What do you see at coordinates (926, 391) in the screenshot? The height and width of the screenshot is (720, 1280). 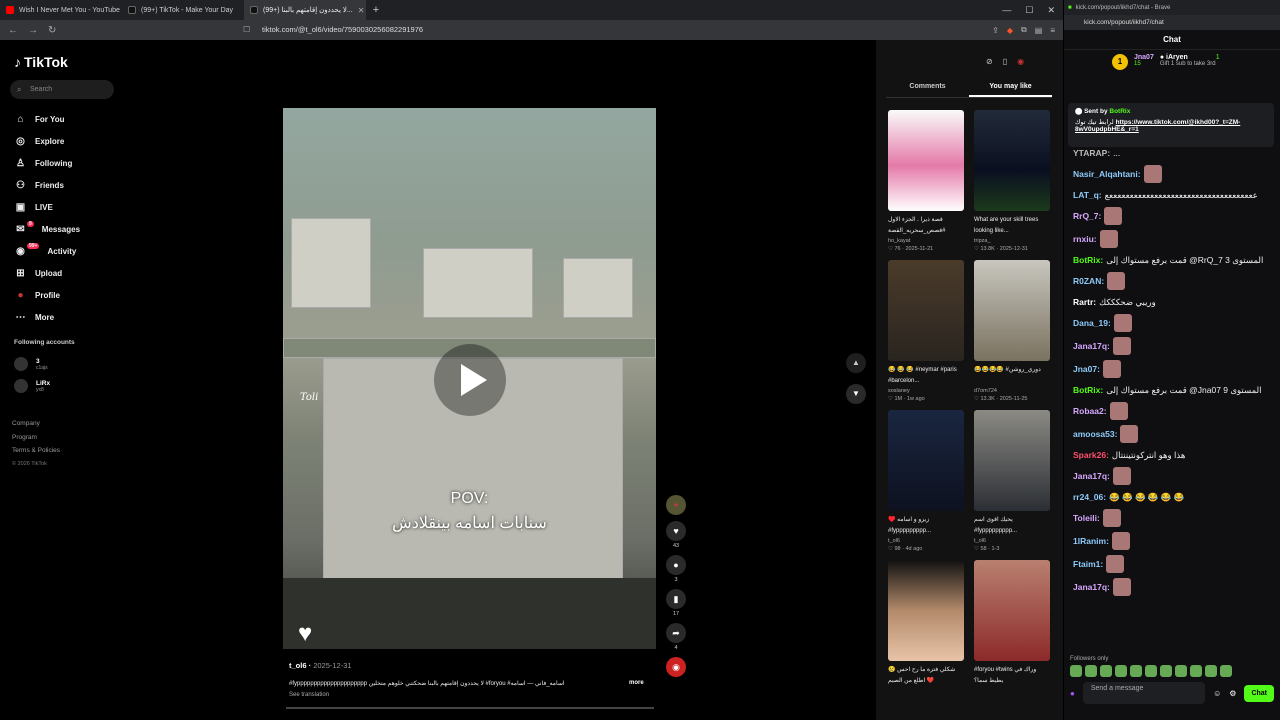 I see `video-user: soslaney` at bounding box center [926, 391].